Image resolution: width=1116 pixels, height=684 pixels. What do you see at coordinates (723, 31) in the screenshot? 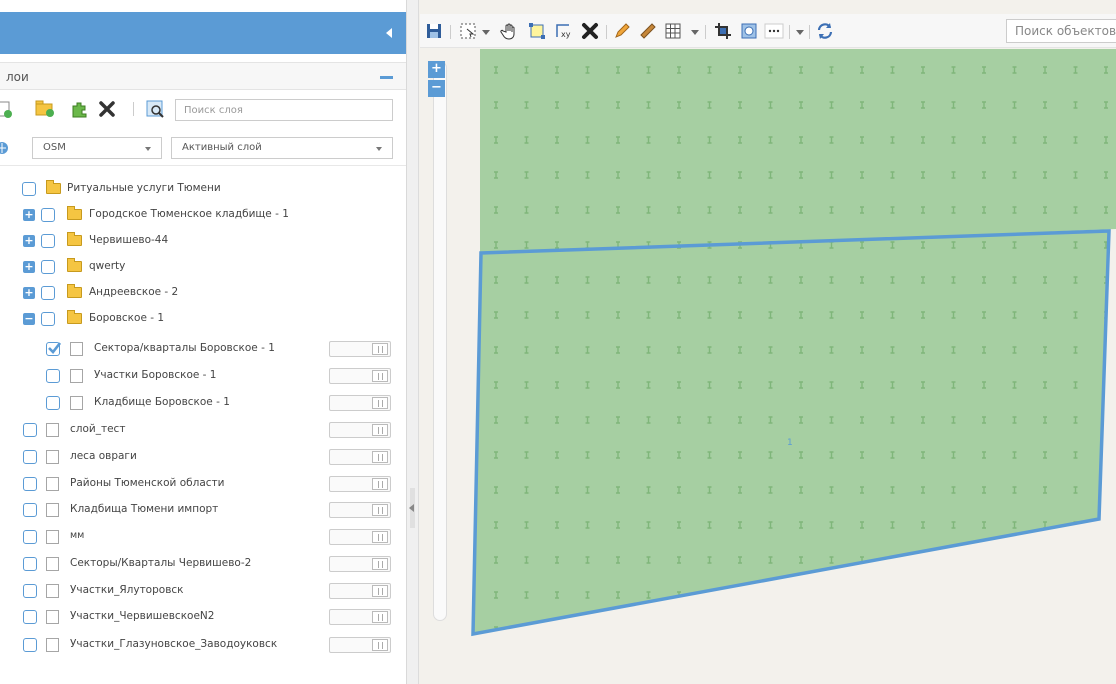
I see `crop-icon` at bounding box center [723, 31].